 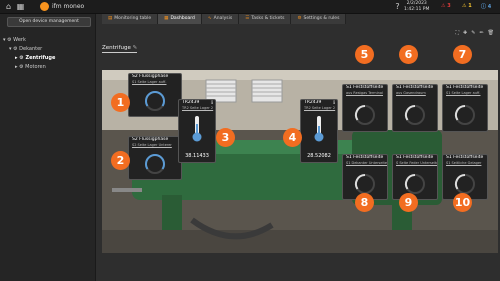 I want to click on panel-subtitle-link: S Seite Feder Unterseite, so click(x=415, y=163).